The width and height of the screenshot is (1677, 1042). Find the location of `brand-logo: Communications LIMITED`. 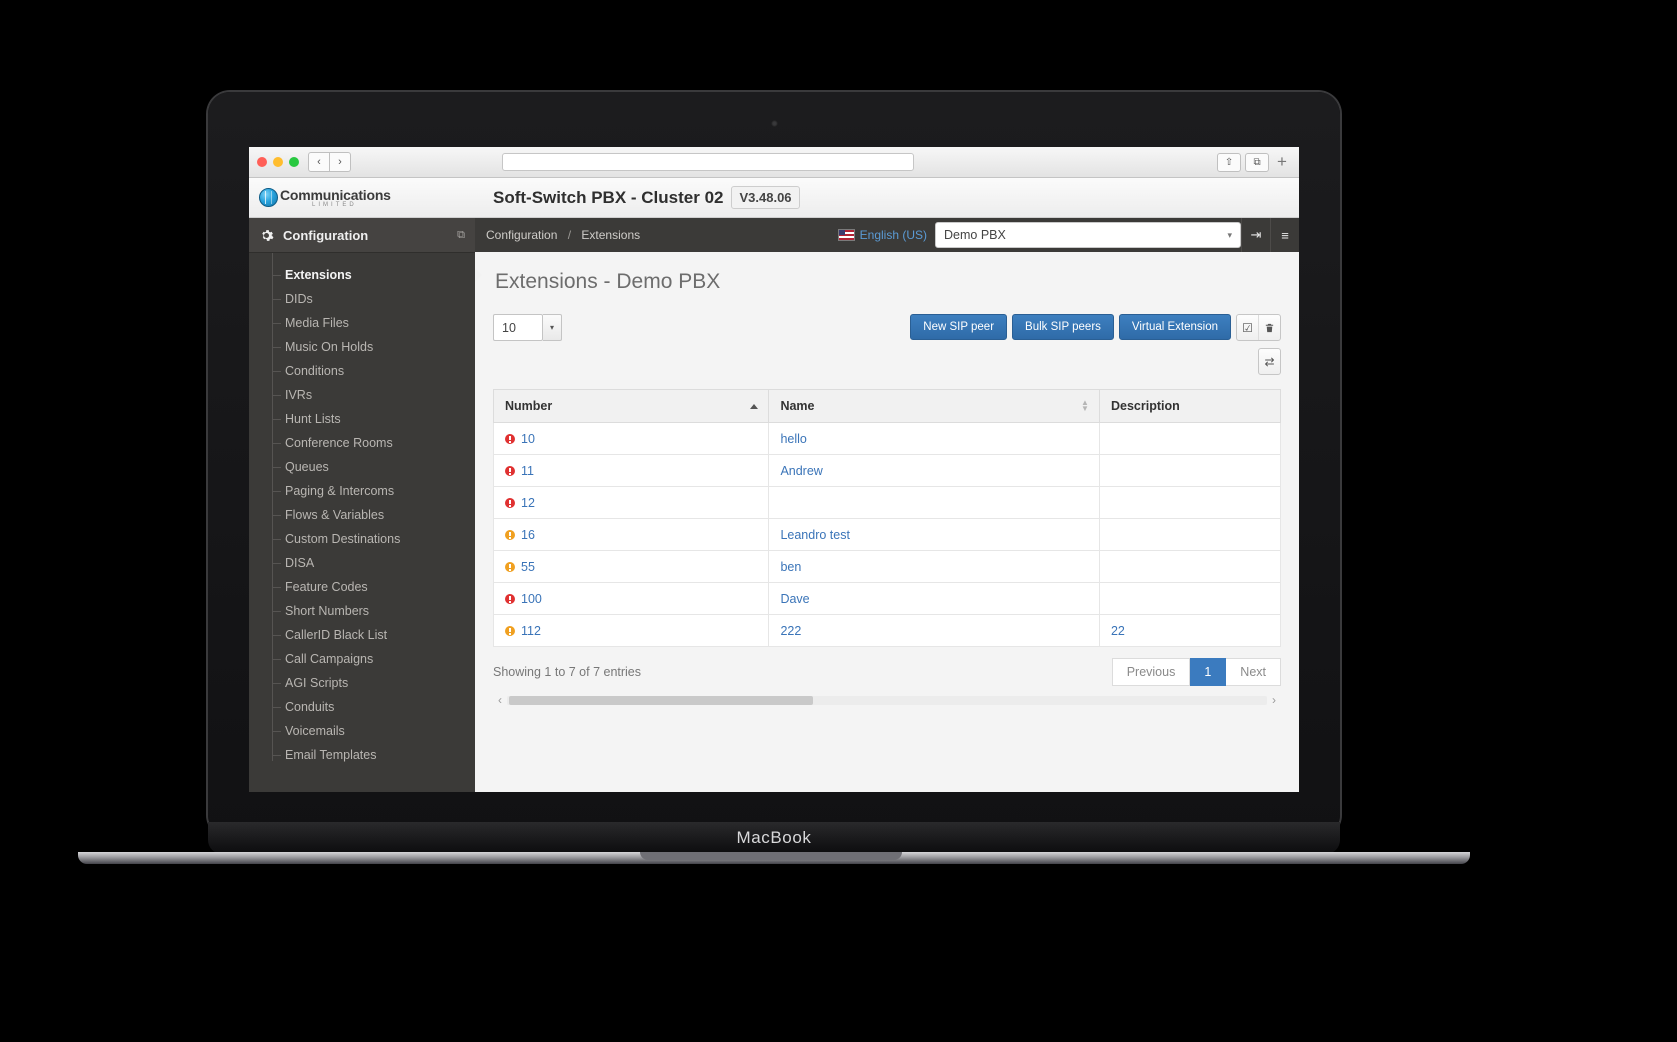

brand-logo: Communications LIMITED is located at coordinates (362, 197).